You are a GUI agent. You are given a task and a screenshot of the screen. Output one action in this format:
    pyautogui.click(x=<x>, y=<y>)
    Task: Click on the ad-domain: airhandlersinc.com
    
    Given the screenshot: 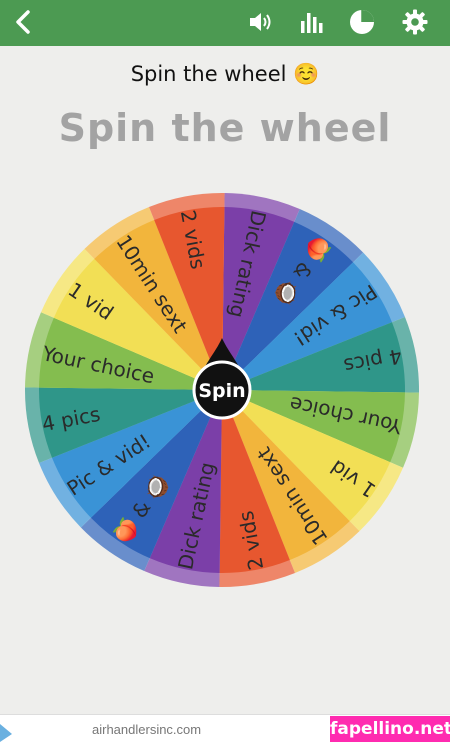 What is the action you would take?
    pyautogui.click(x=146, y=729)
    